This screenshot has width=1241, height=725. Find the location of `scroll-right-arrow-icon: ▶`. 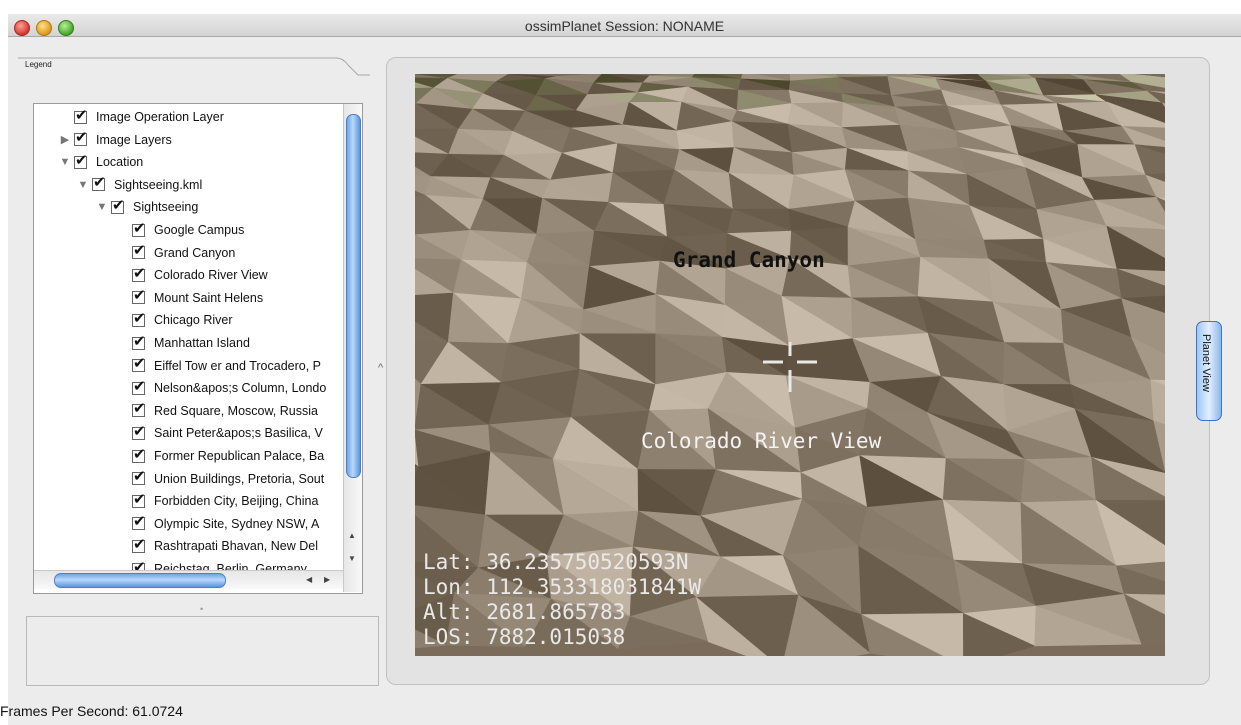

scroll-right-arrow-icon: ▶ is located at coordinates (327, 579).